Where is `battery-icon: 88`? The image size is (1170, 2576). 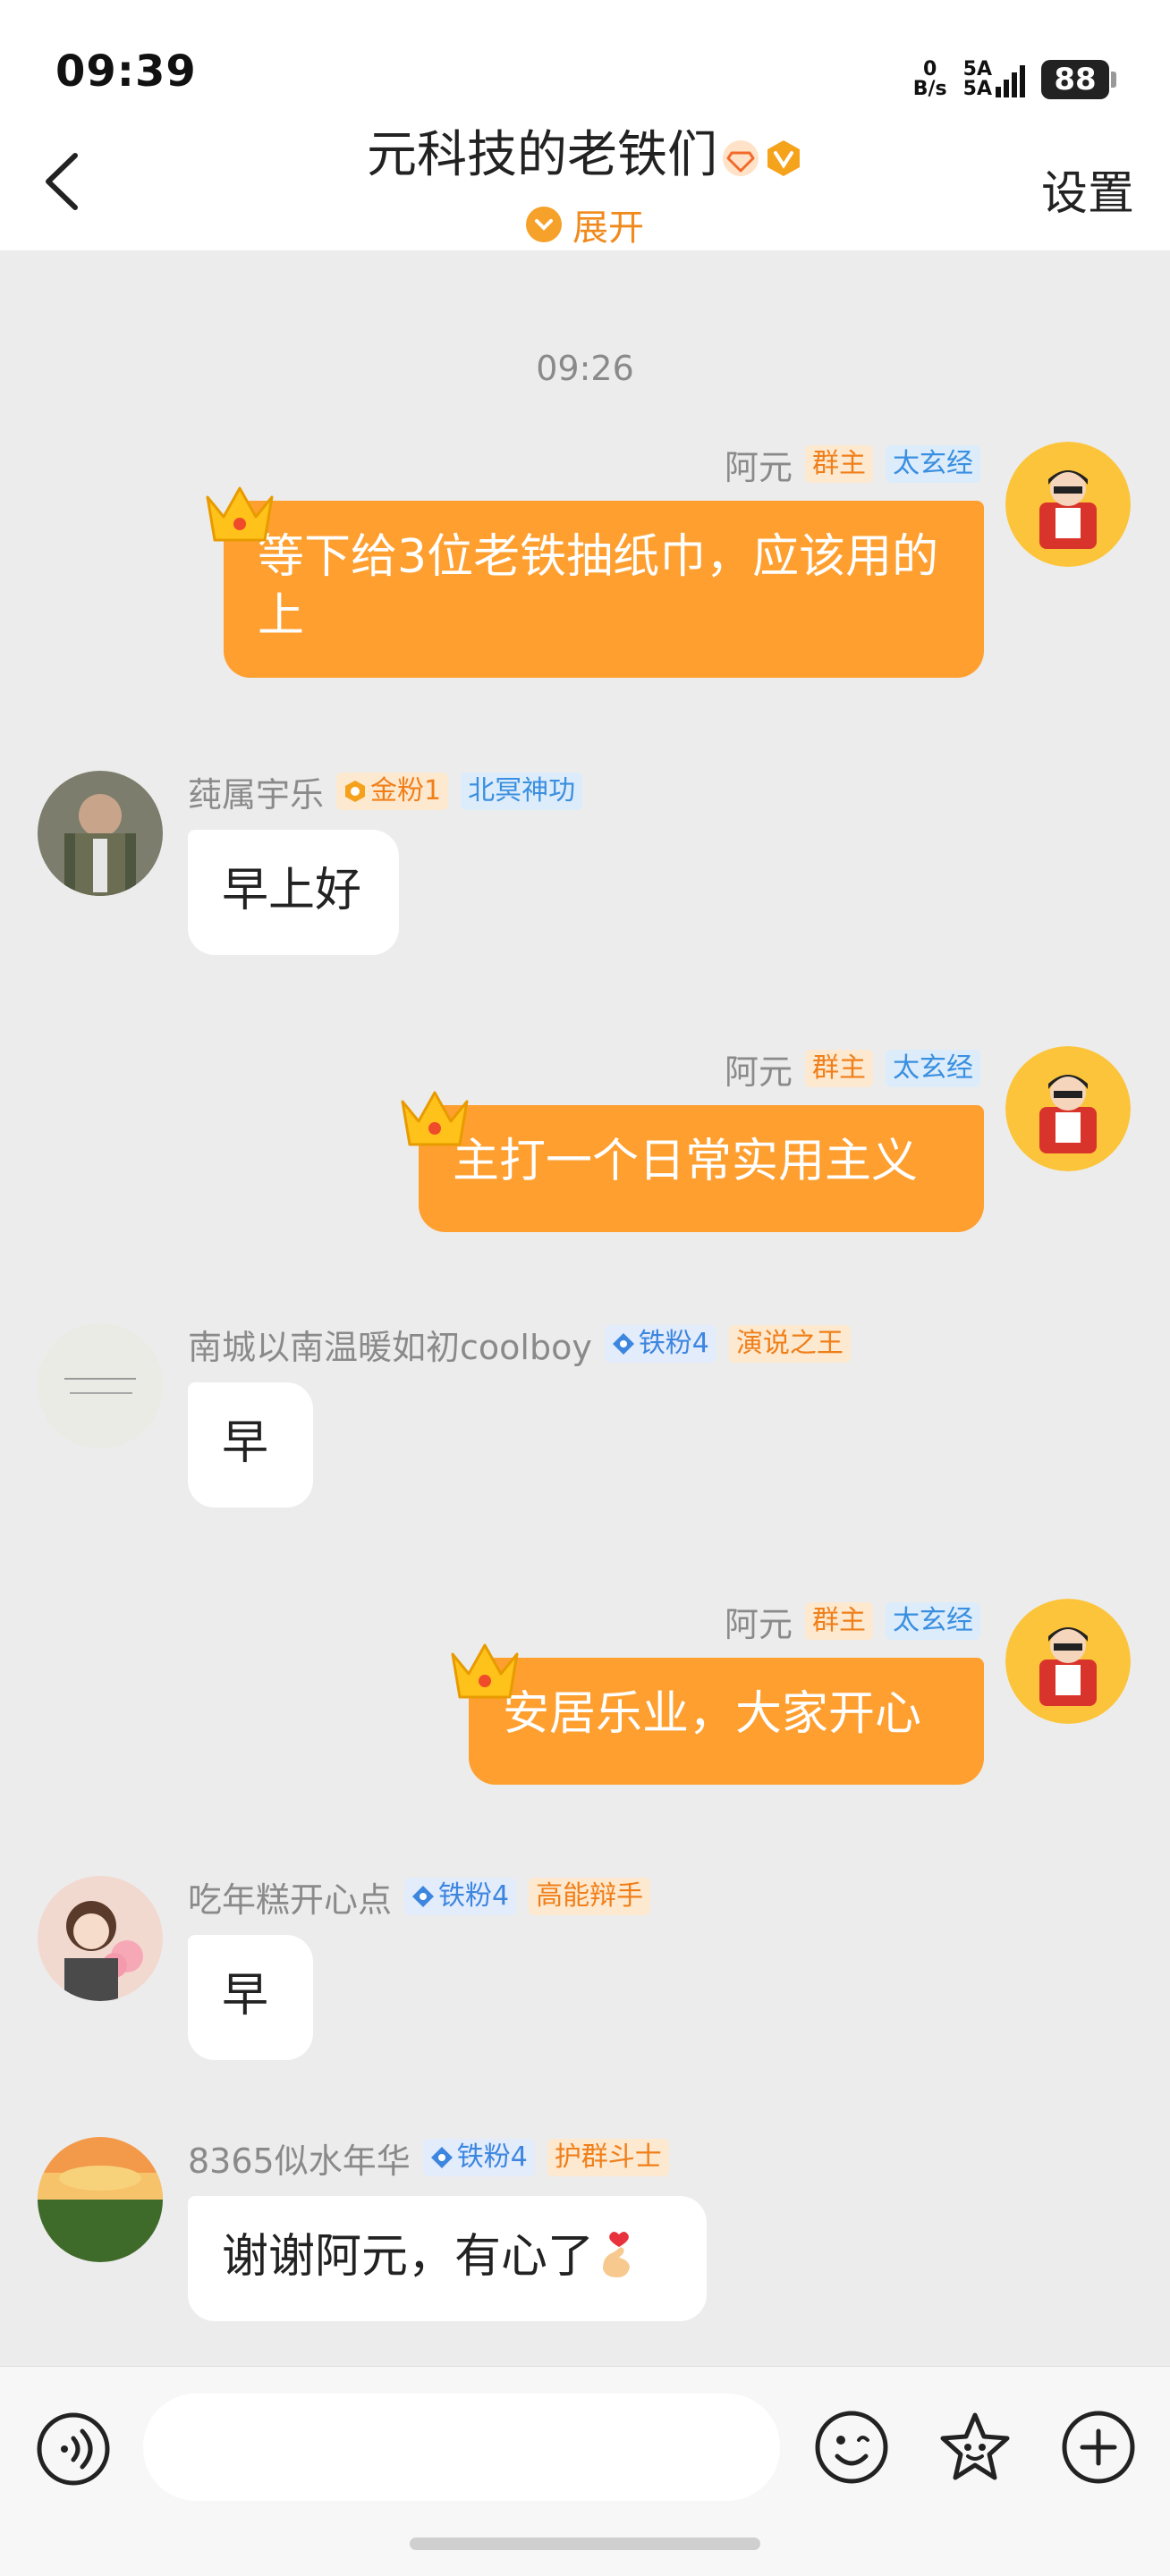
battery-icon: 88 is located at coordinates (1078, 79).